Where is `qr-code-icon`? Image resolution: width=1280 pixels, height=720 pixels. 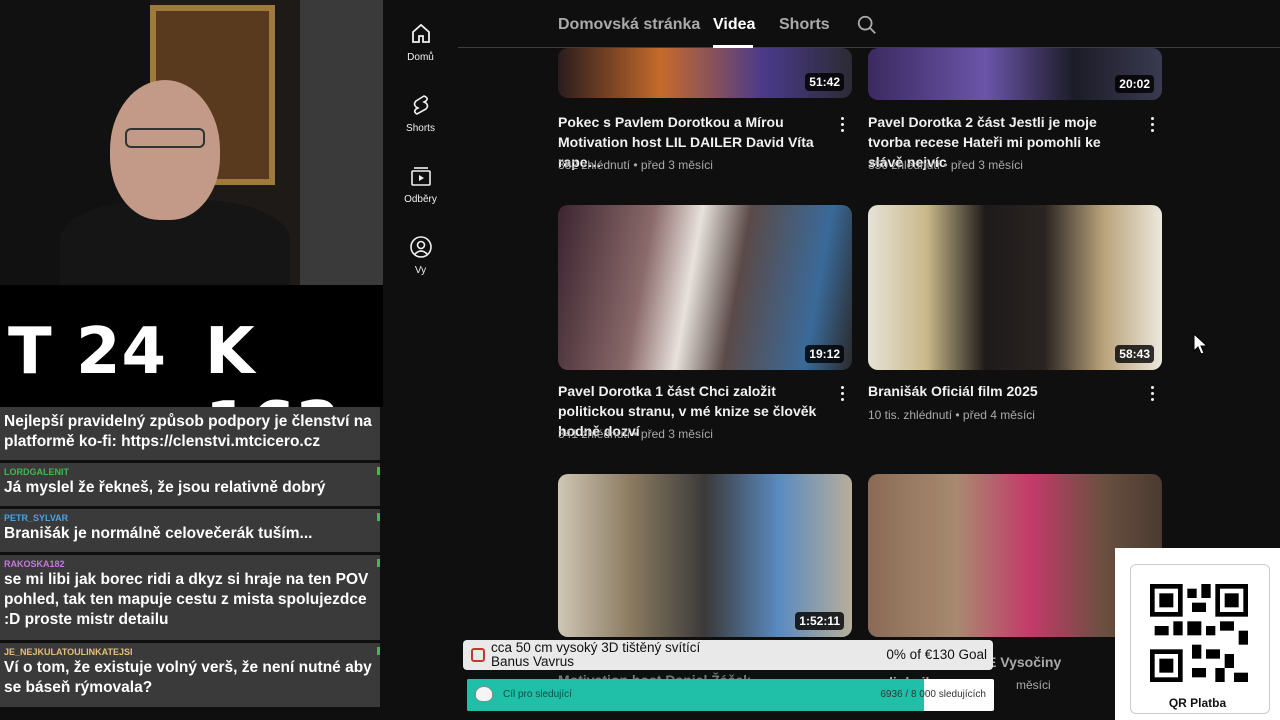 qr-code-icon is located at coordinates (1199, 633).